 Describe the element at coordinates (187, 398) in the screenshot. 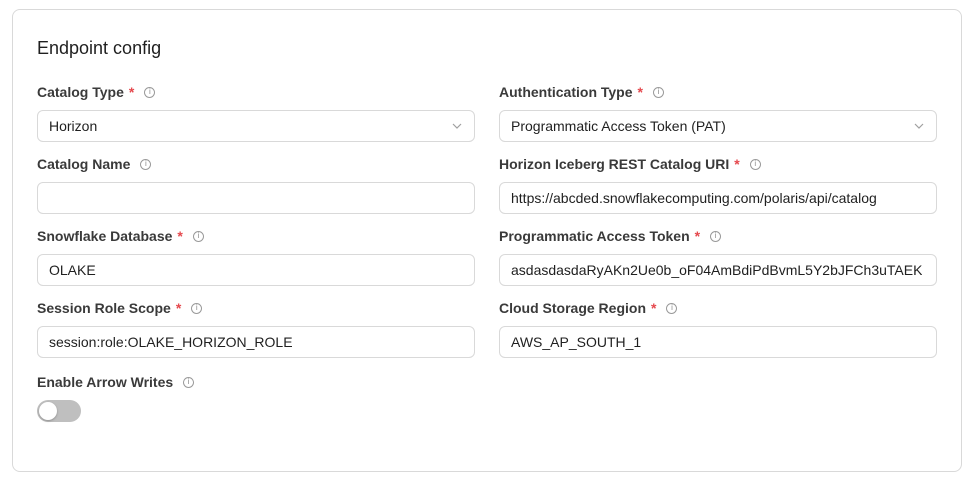

I see `enable-arrow-writes-field: Enable Arrow Writes i` at that location.